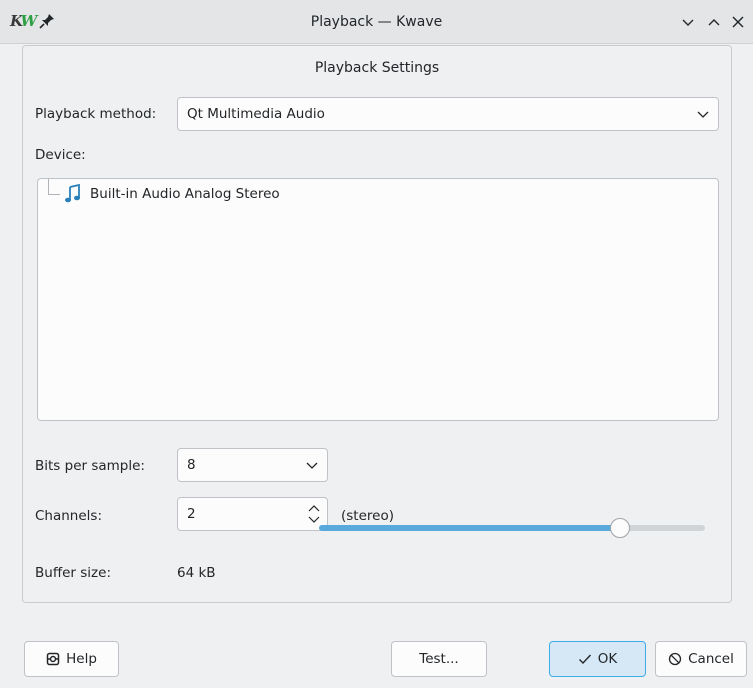 The image size is (753, 688). I want to click on tree-branch-line, so click(54, 187).